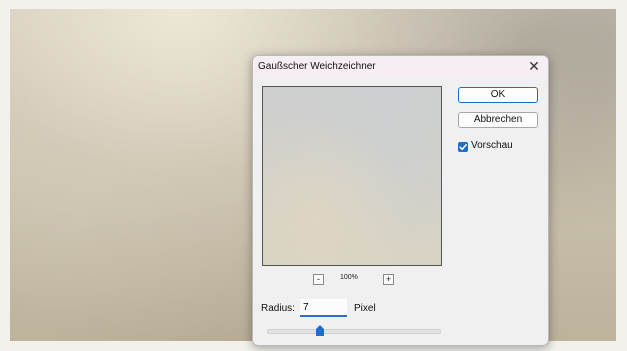 The width and height of the screenshot is (627, 351). Describe the element at coordinates (318, 279) in the screenshot. I see `zoom-out-button: -` at that location.